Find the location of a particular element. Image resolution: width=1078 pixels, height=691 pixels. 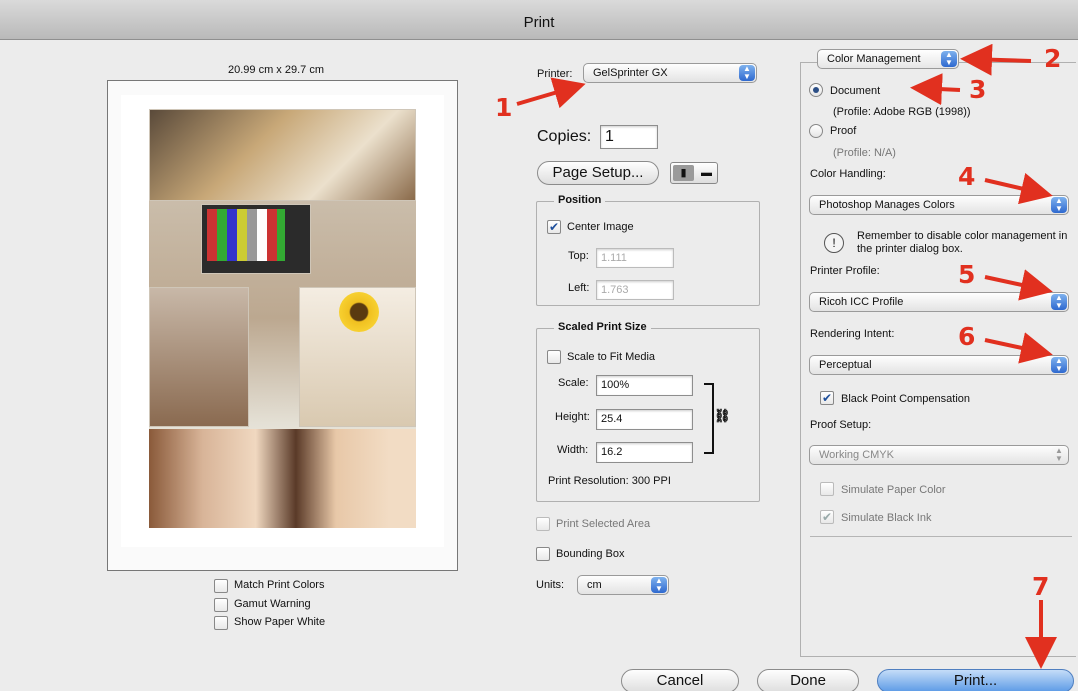

annotation-4: 4 is located at coordinates (967, 176).